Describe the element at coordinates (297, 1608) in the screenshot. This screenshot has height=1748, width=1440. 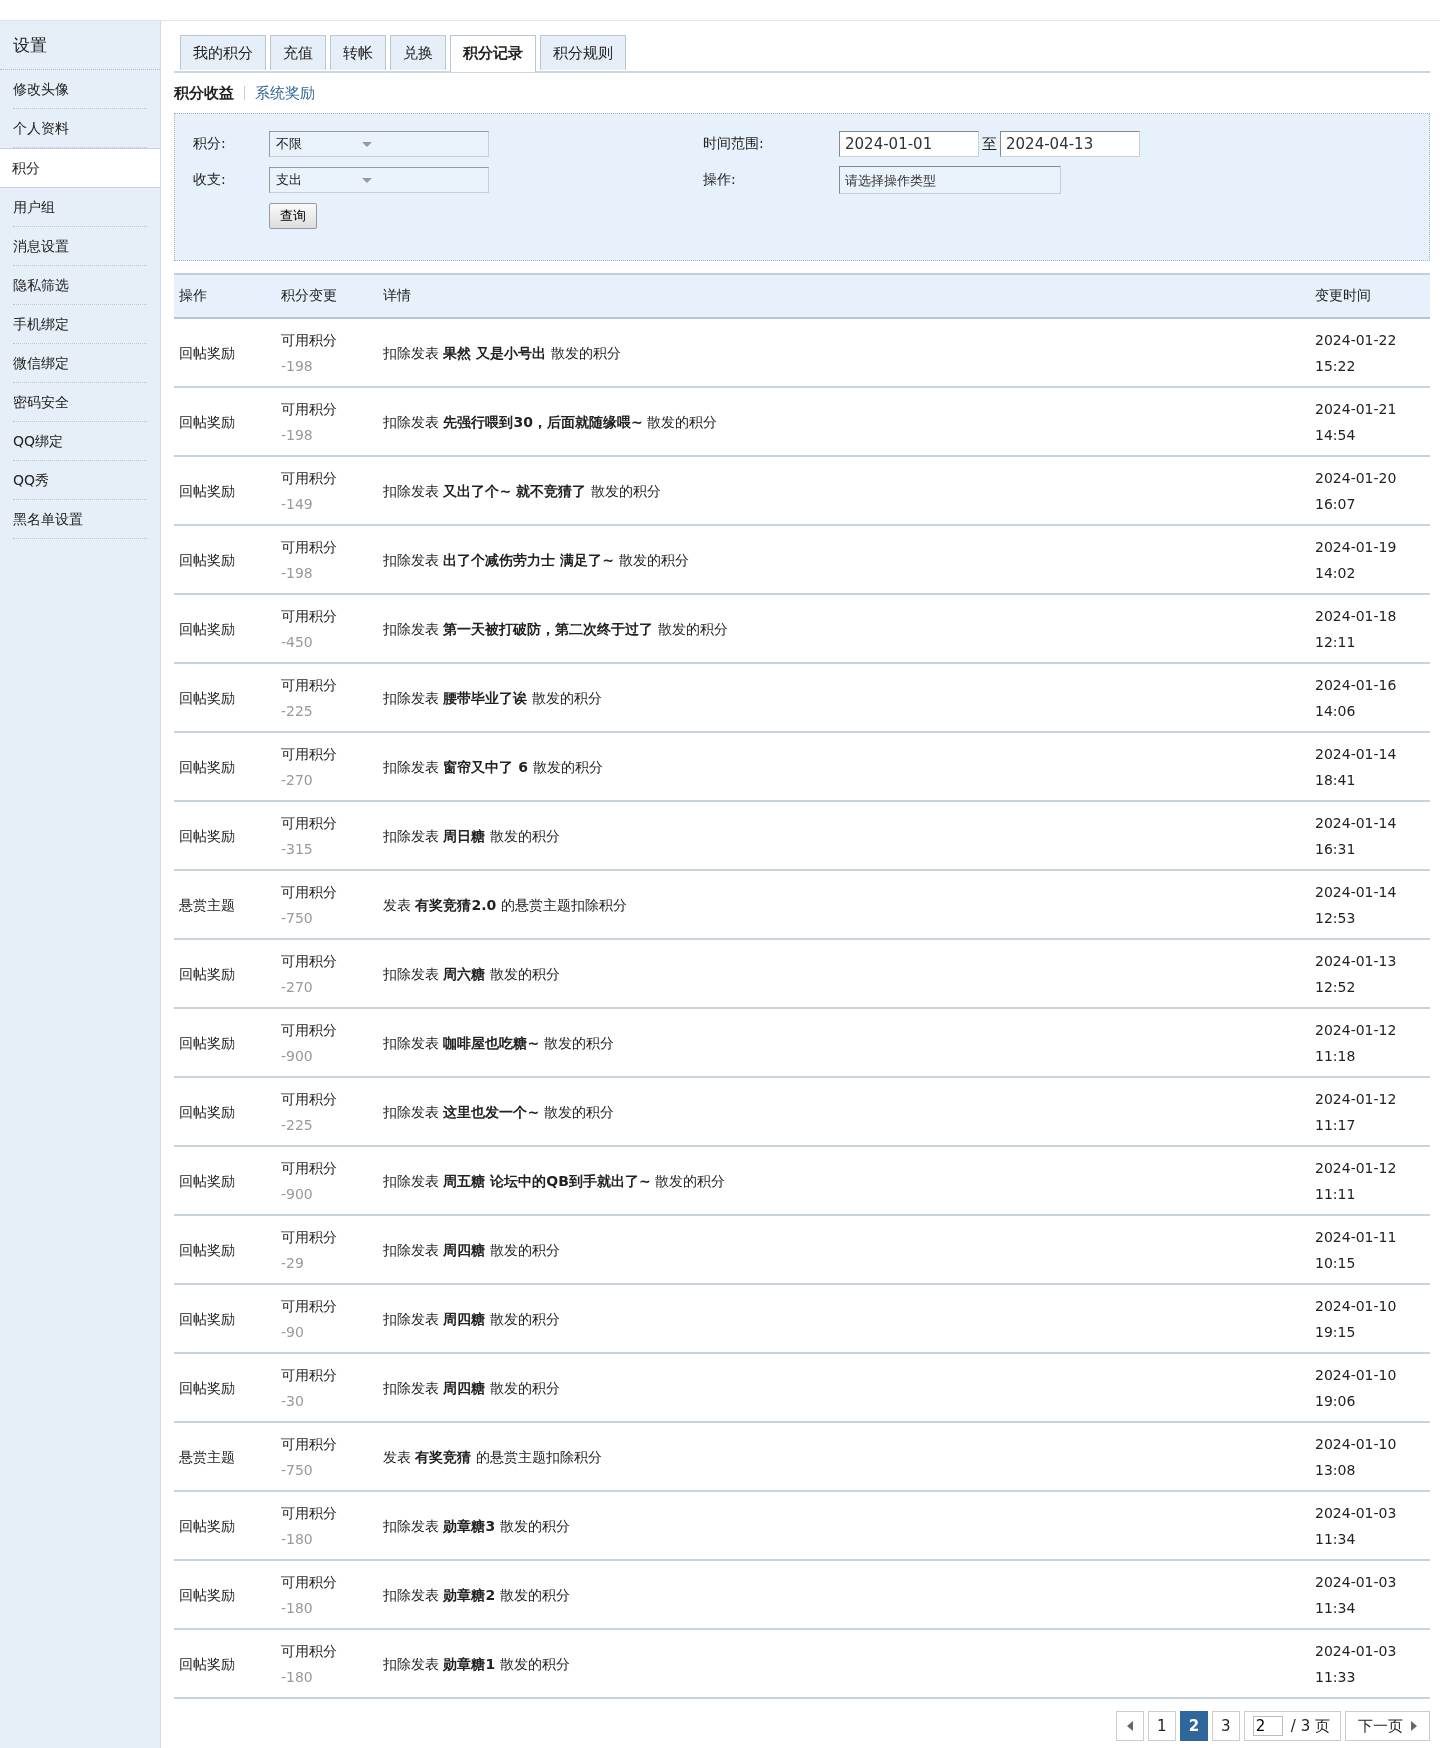
I see `credit-change: -180` at that location.